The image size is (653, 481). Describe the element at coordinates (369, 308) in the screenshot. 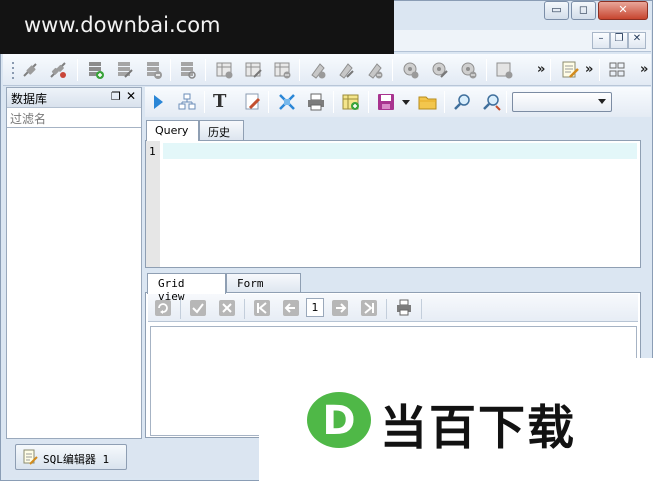

I see `last-page-icon` at that location.